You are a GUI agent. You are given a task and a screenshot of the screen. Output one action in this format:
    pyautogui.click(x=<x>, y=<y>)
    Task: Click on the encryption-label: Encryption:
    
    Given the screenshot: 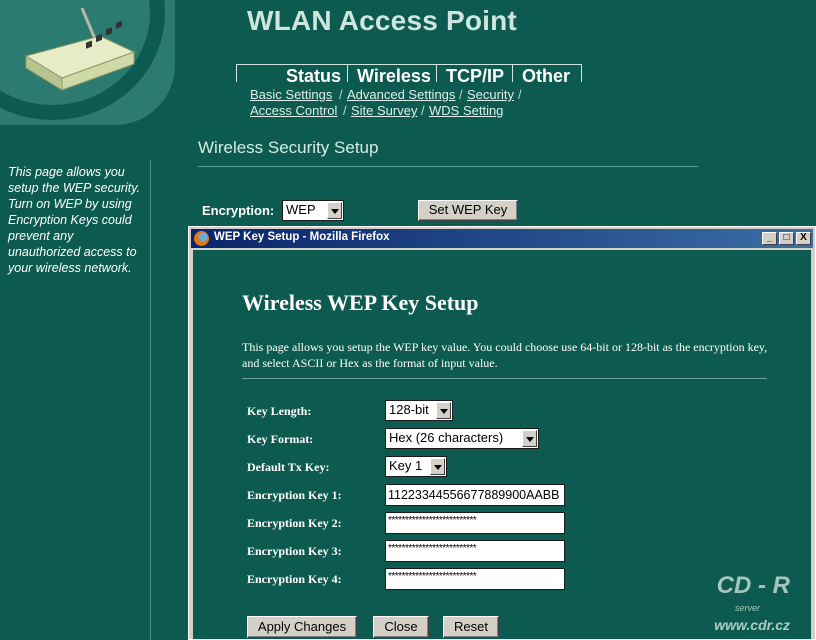 What is the action you would take?
    pyautogui.click(x=238, y=210)
    